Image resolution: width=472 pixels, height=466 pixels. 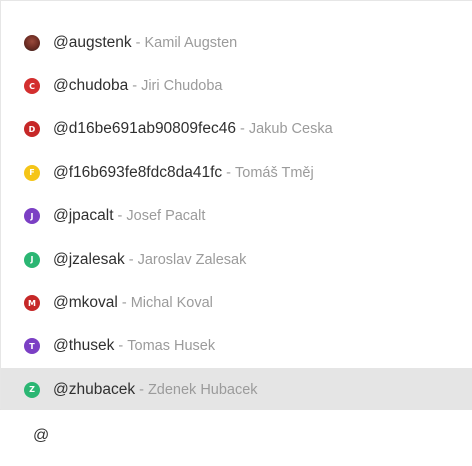 What do you see at coordinates (274, 172) in the screenshot?
I see `mention-full-name: Tomáš Tměj` at bounding box center [274, 172].